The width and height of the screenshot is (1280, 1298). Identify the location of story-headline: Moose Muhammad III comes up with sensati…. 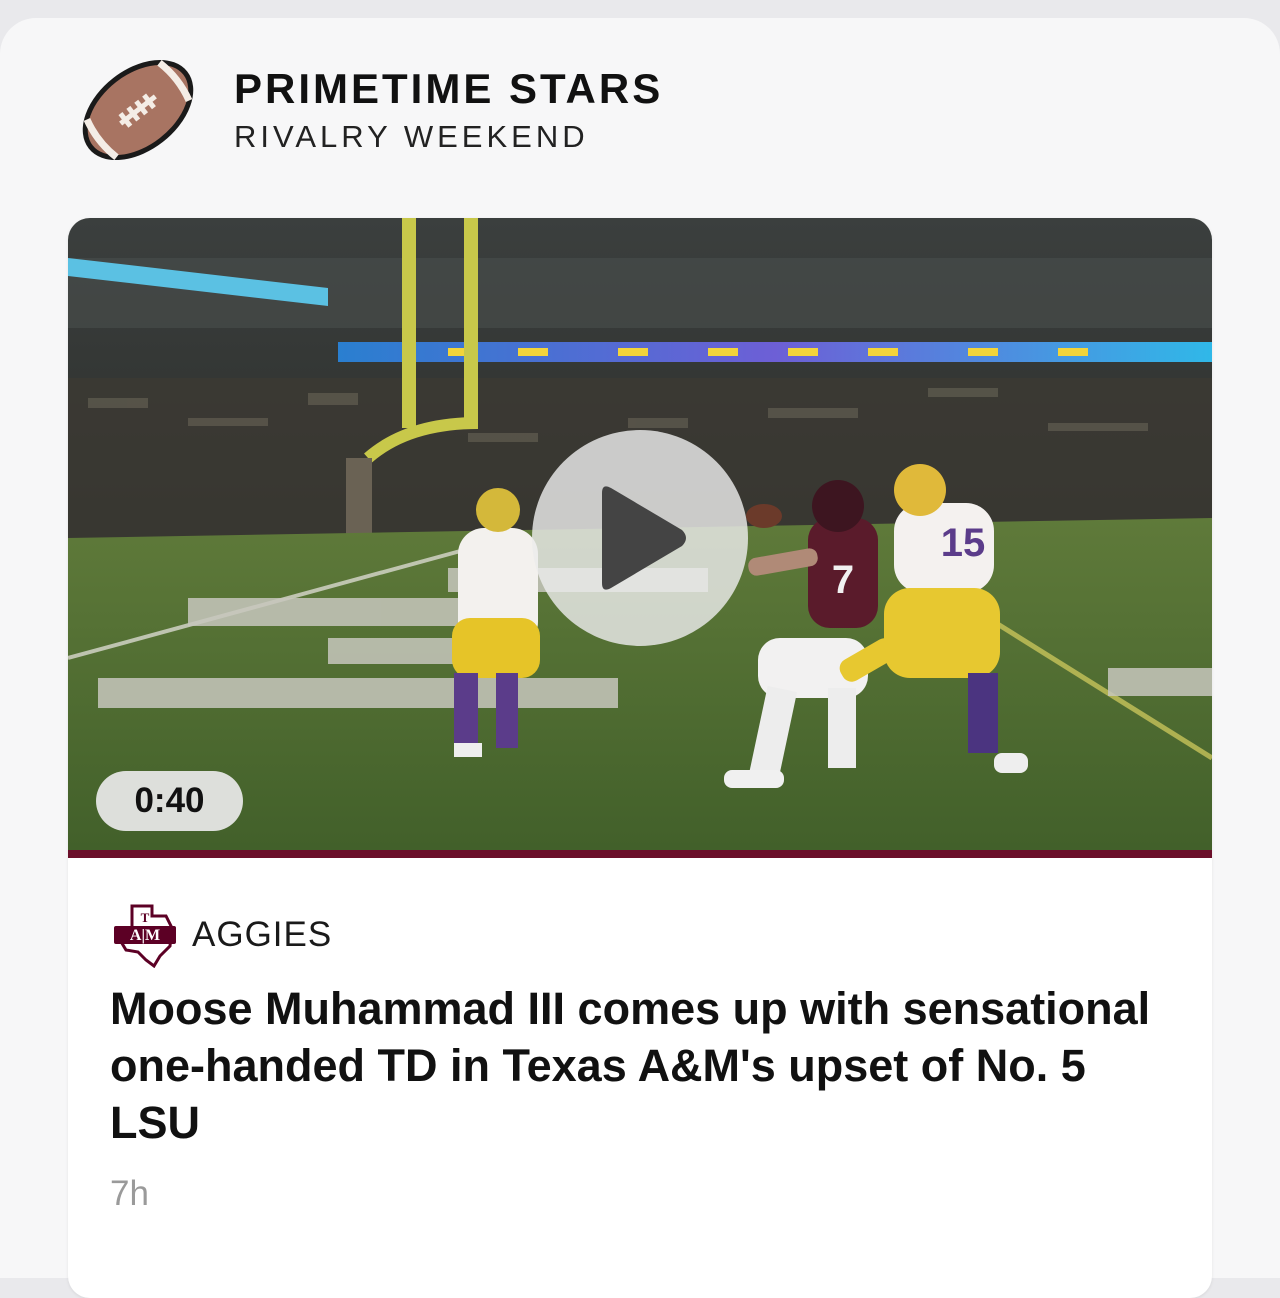
(645, 1065).